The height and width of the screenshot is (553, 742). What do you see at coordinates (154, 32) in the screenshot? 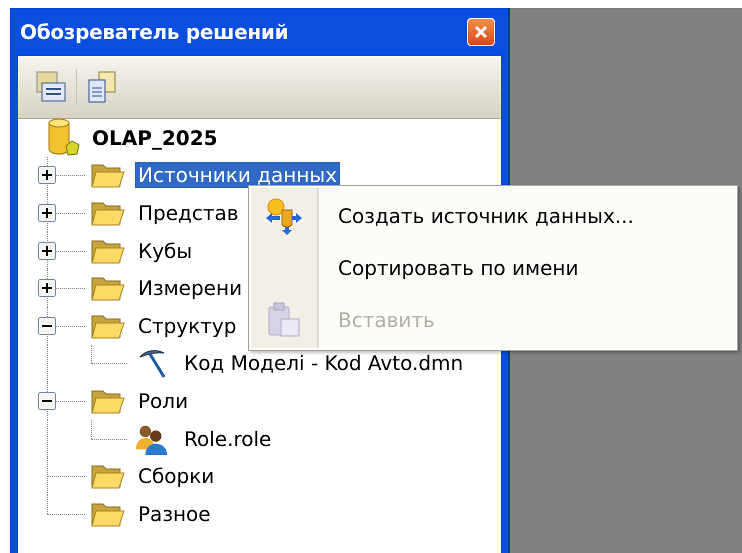
I see `panel-title: Обозреватель решений` at bounding box center [154, 32].